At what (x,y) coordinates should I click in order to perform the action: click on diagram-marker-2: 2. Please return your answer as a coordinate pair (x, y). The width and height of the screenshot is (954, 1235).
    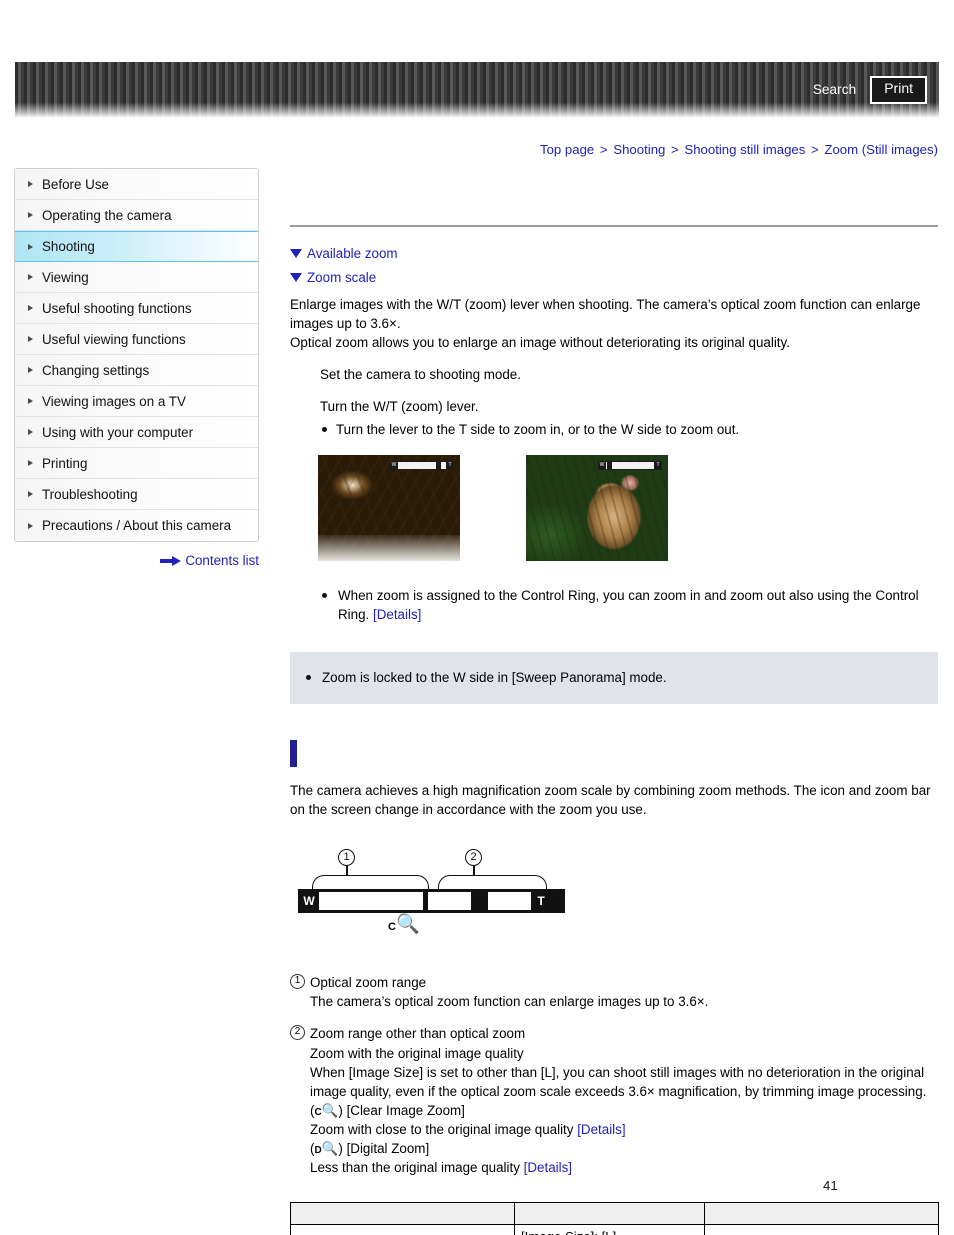
    Looking at the image, I should click on (473, 858).